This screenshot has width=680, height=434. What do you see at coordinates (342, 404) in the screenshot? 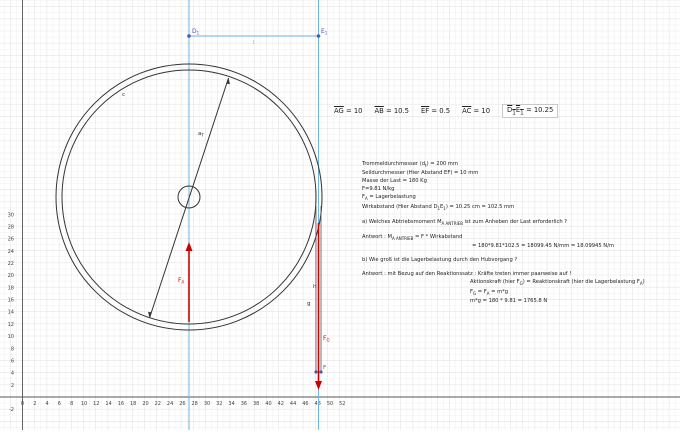
I see `x-tick-label: 52` at bounding box center [342, 404].